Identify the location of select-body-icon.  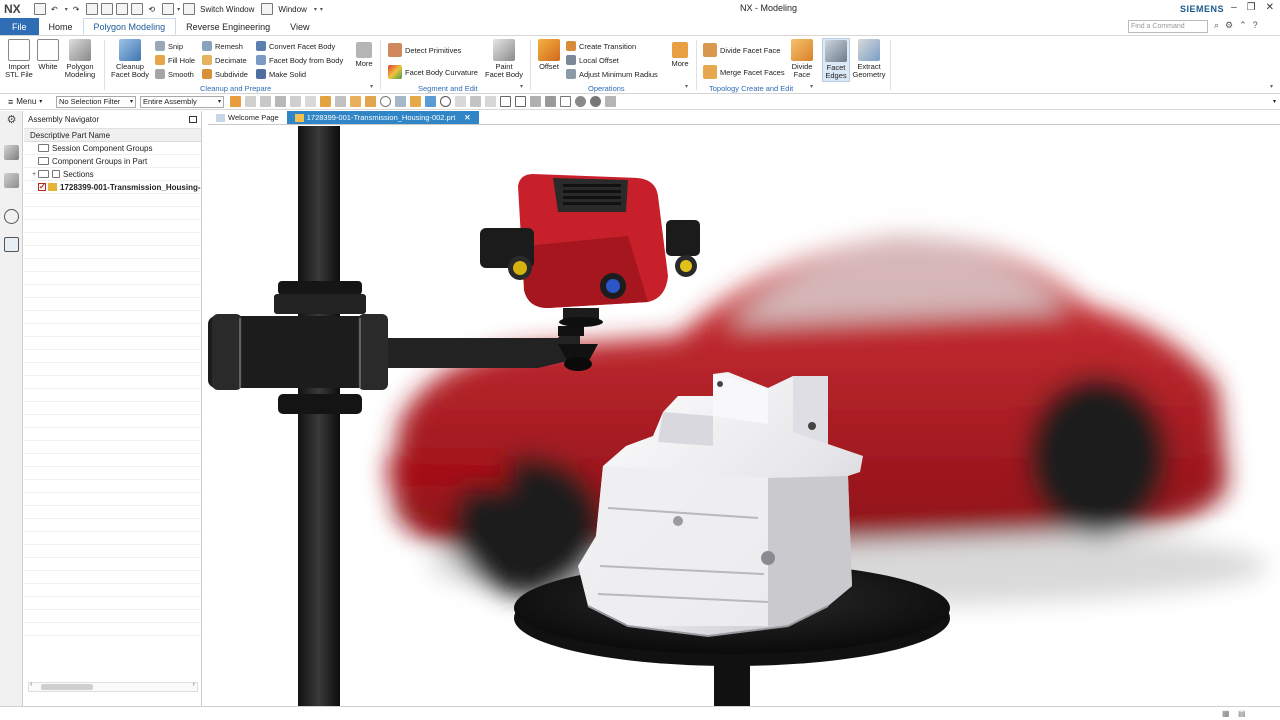
(250, 101).